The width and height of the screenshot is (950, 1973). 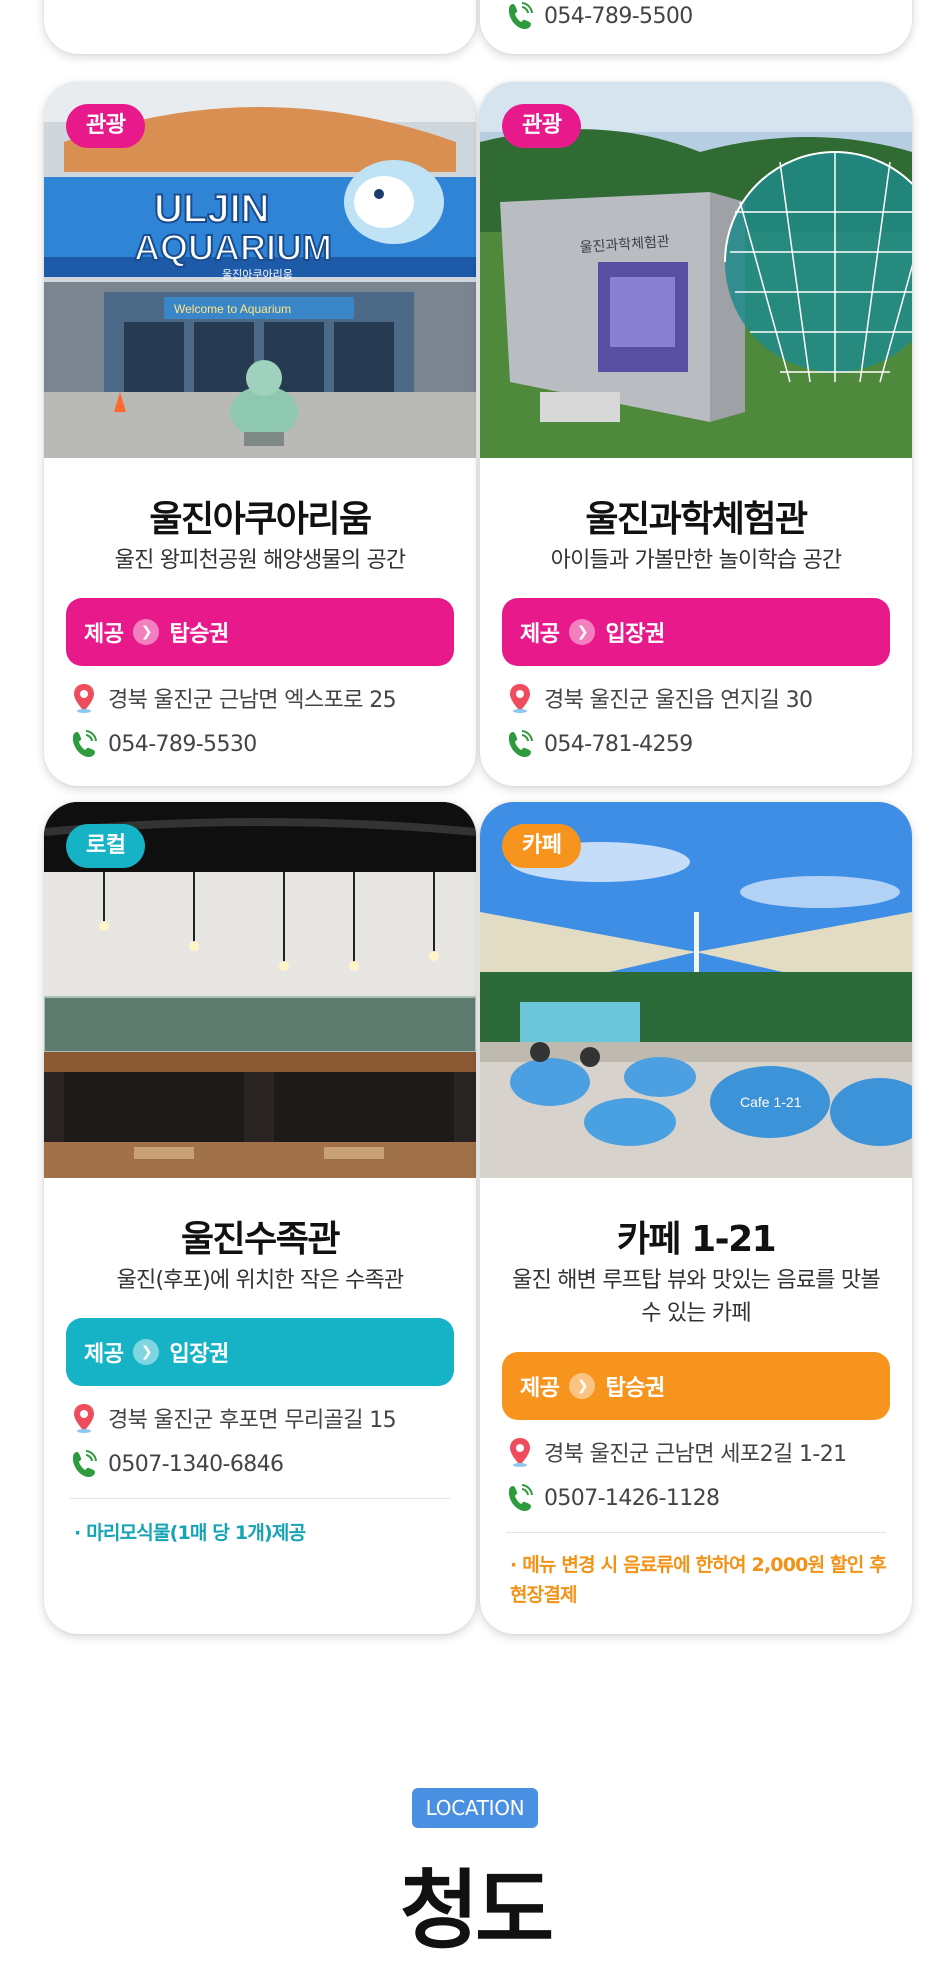 What do you see at coordinates (260, 27) in the screenshot?
I see `place-card-partial-left` at bounding box center [260, 27].